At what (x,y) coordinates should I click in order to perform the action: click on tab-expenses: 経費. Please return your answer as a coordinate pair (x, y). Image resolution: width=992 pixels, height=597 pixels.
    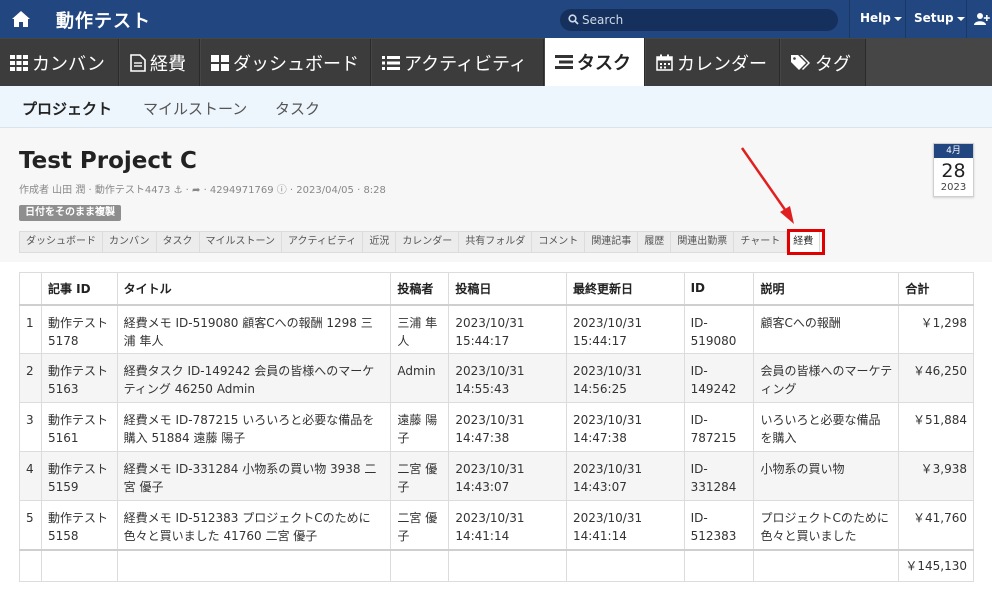
    Looking at the image, I should click on (160, 62).